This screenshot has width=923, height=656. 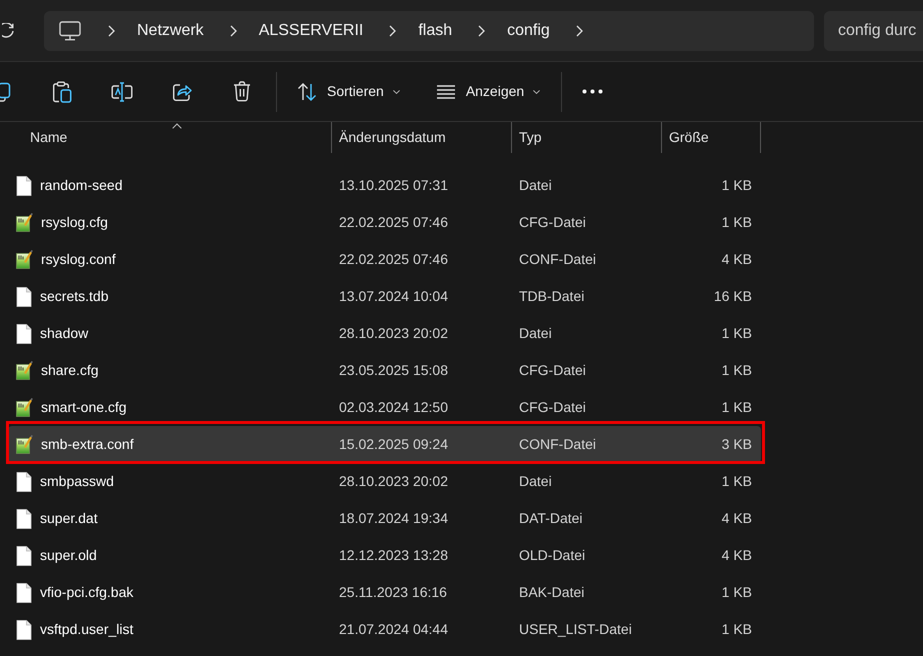 I want to click on file-row: smbpasswd 28.10.2023 20:02 Datei 1 KB, so click(x=384, y=481).